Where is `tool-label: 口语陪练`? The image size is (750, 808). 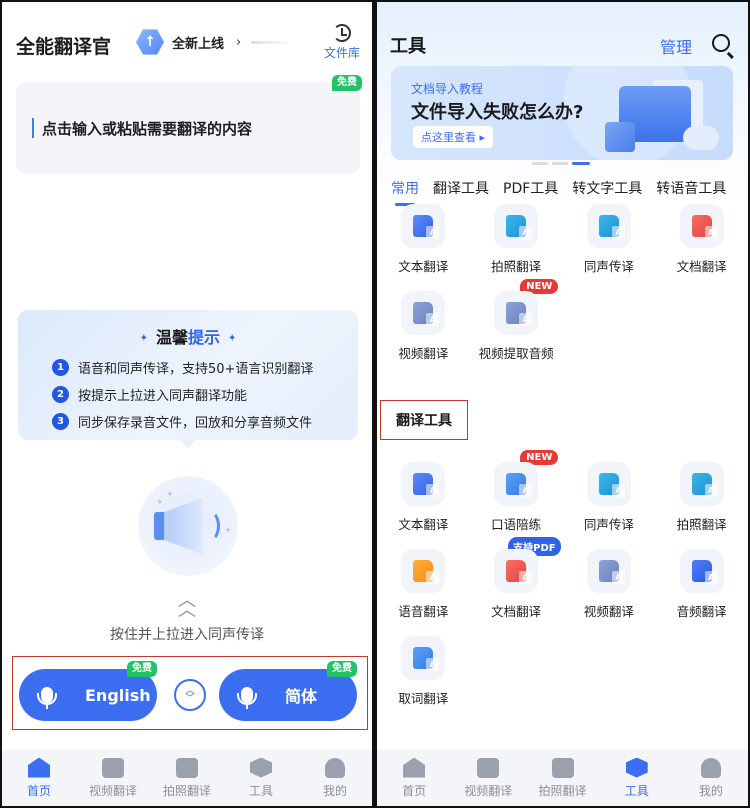
tool-label: 口语陪练 is located at coordinates (516, 524).